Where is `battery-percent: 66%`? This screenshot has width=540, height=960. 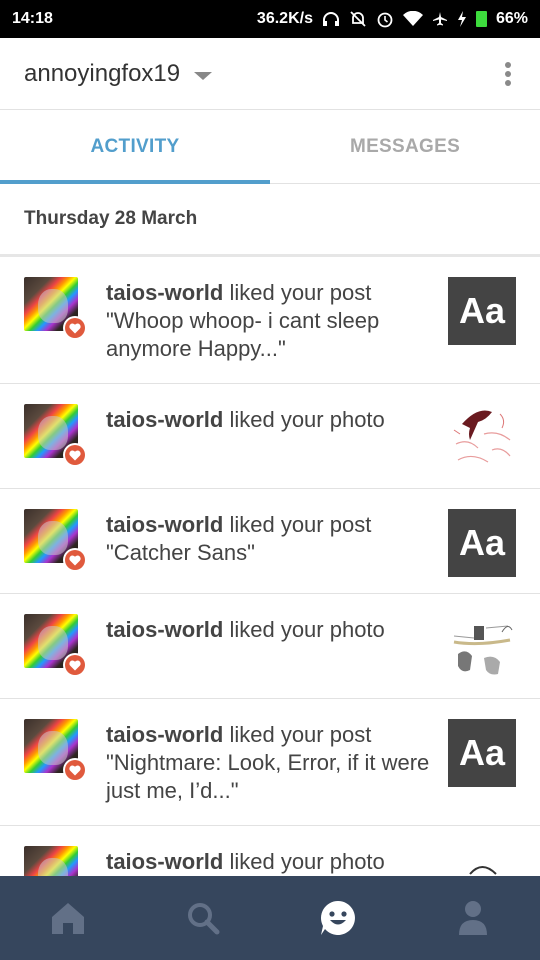 battery-percent: 66% is located at coordinates (511, 18).